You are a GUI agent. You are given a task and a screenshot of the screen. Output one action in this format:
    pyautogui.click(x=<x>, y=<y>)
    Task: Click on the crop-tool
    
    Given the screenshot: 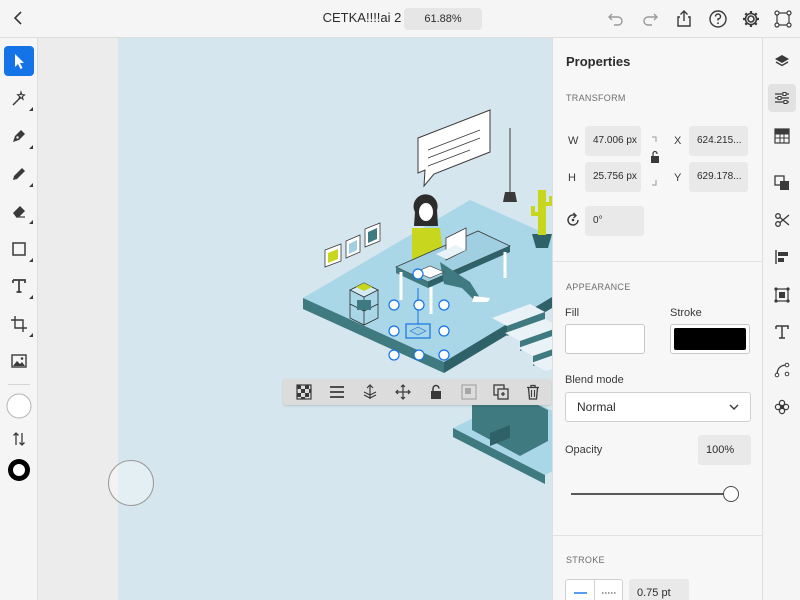 What is the action you would take?
    pyautogui.click(x=19, y=324)
    